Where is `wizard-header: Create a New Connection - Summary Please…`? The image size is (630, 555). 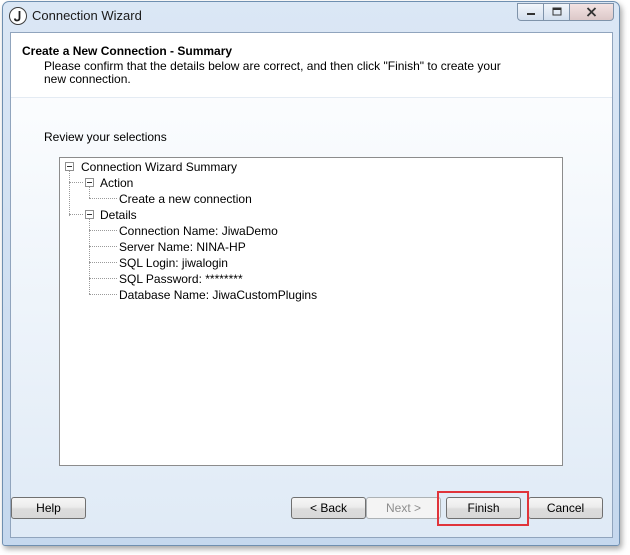
wizard-header: Create a New Connection - Summary Please… is located at coordinates (311, 65).